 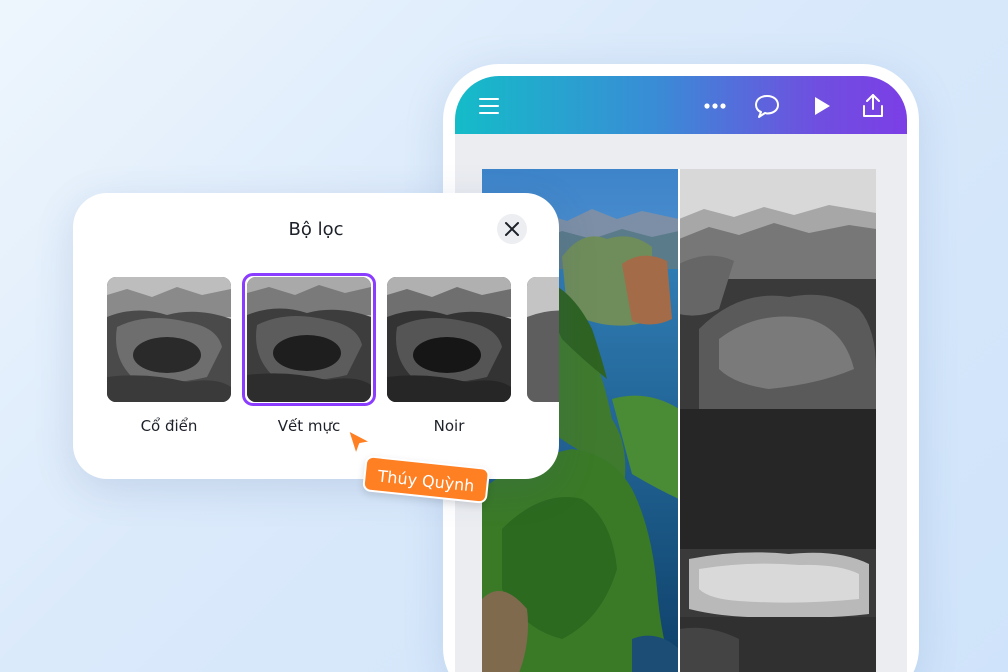 What do you see at coordinates (715, 106) in the screenshot?
I see `more-options-icon` at bounding box center [715, 106].